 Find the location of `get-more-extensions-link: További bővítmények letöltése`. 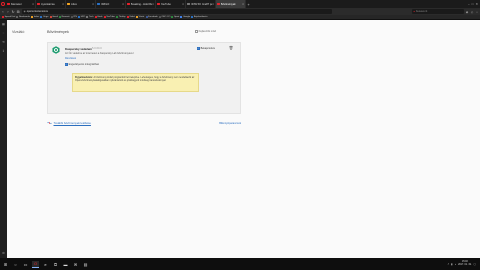

get-more-extensions-link: További bővítmények letöltése is located at coordinates (69, 123).